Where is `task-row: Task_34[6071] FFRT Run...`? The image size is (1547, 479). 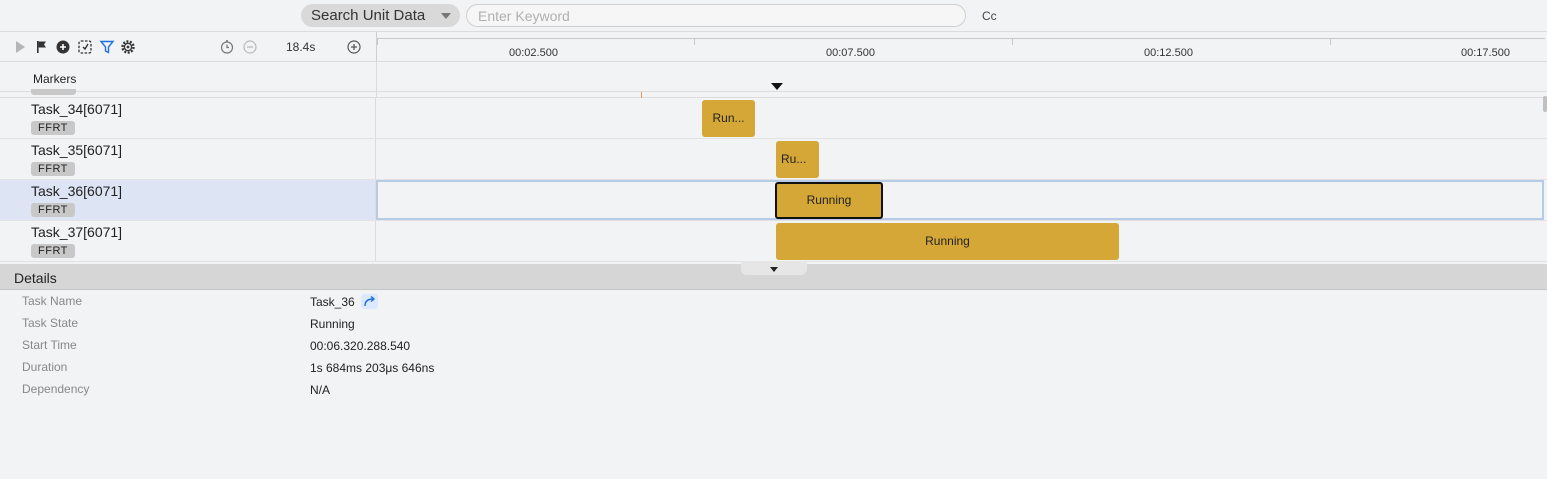
task-row: Task_34[6071] FFRT Run... is located at coordinates (773, 118).